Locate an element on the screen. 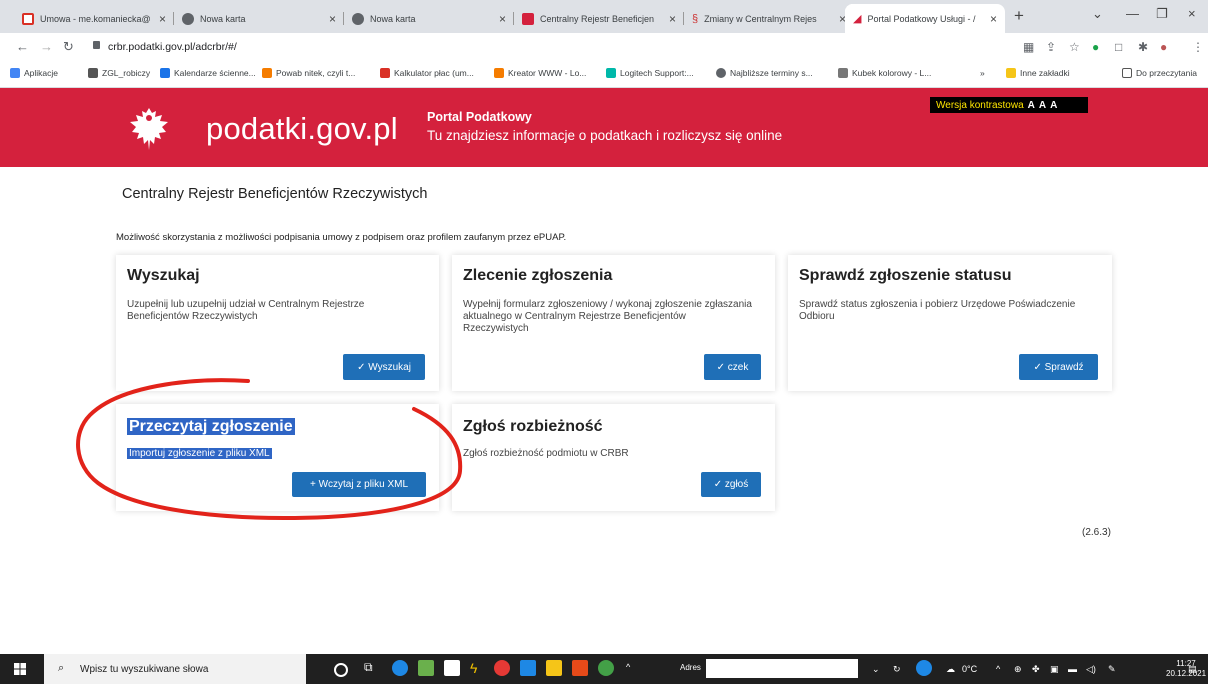 The width and height of the screenshot is (1208, 684). extension-box-icon: □ is located at coordinates (1118, 47).